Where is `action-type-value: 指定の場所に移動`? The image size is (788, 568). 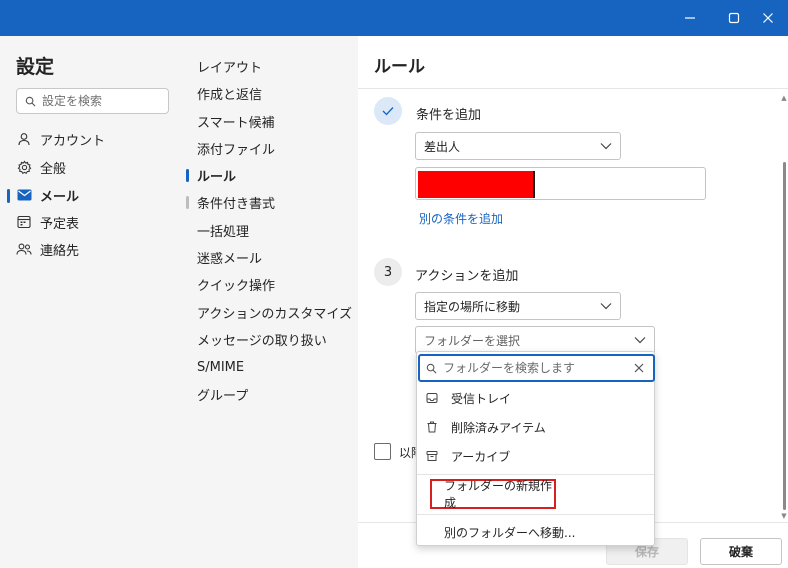 action-type-value: 指定の場所に移動 is located at coordinates (472, 306).